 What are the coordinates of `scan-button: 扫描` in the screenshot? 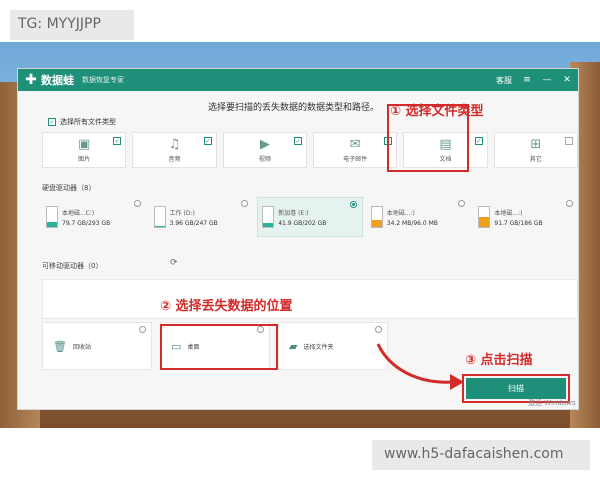 It's located at (516, 388).